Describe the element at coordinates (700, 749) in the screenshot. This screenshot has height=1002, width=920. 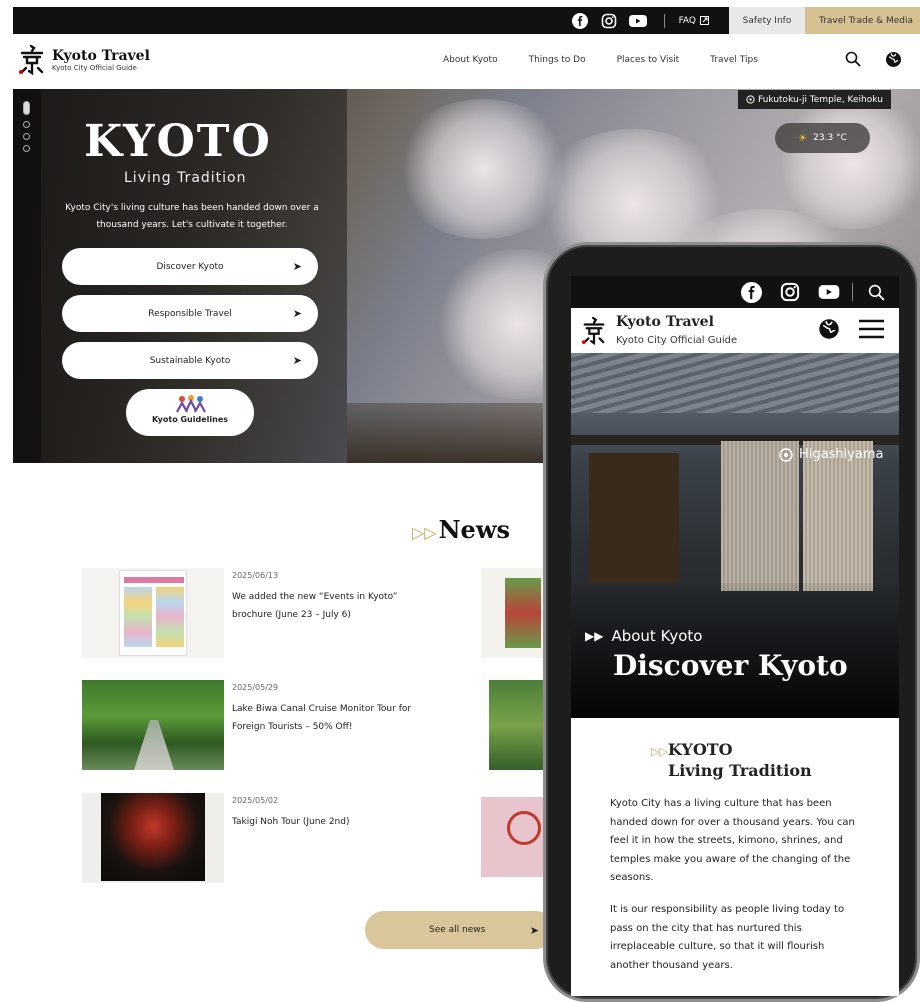
I see `section-title-kyoto: KYOTO` at that location.